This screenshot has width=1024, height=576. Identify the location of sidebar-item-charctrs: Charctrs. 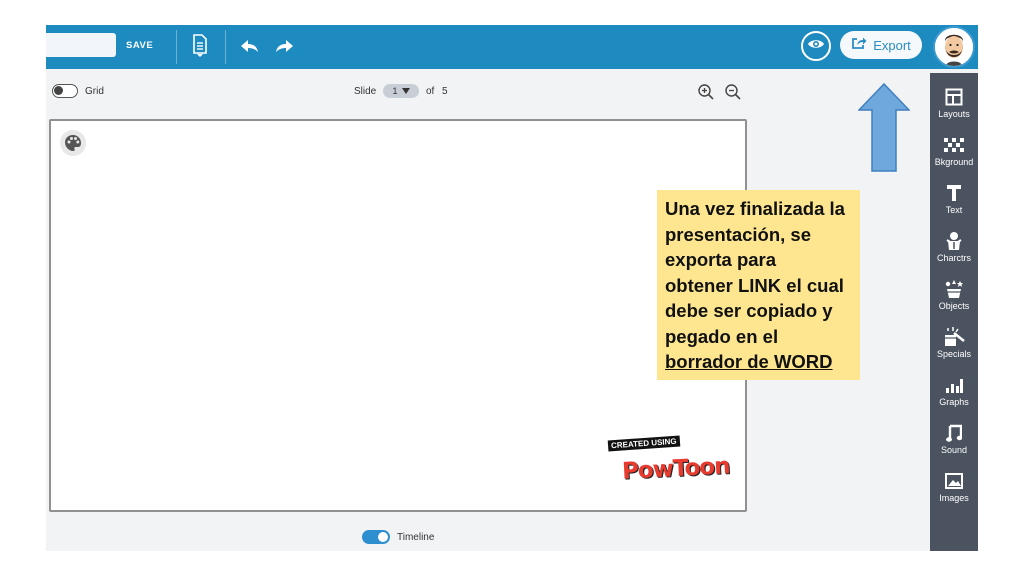
(954, 247).